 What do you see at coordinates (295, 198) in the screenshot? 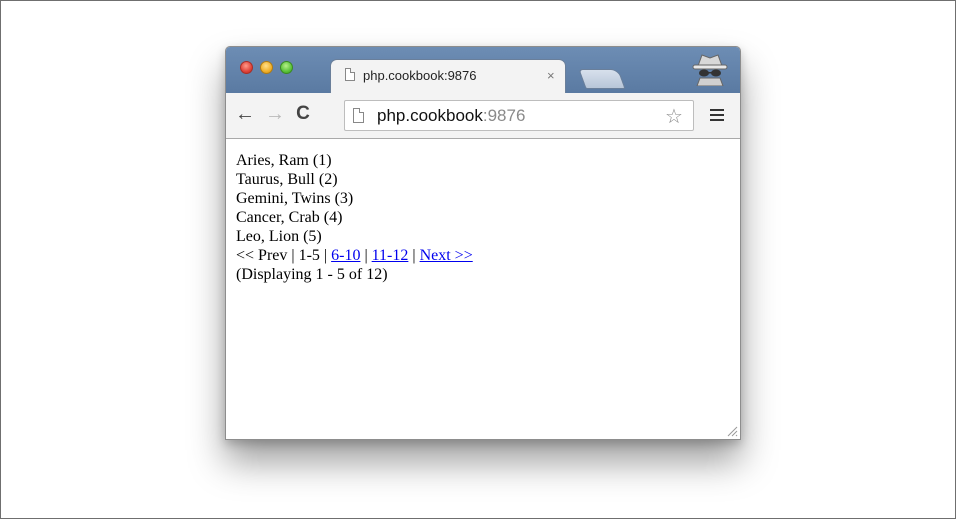
I see `list-item: Gemini, Twins (3)` at bounding box center [295, 198].